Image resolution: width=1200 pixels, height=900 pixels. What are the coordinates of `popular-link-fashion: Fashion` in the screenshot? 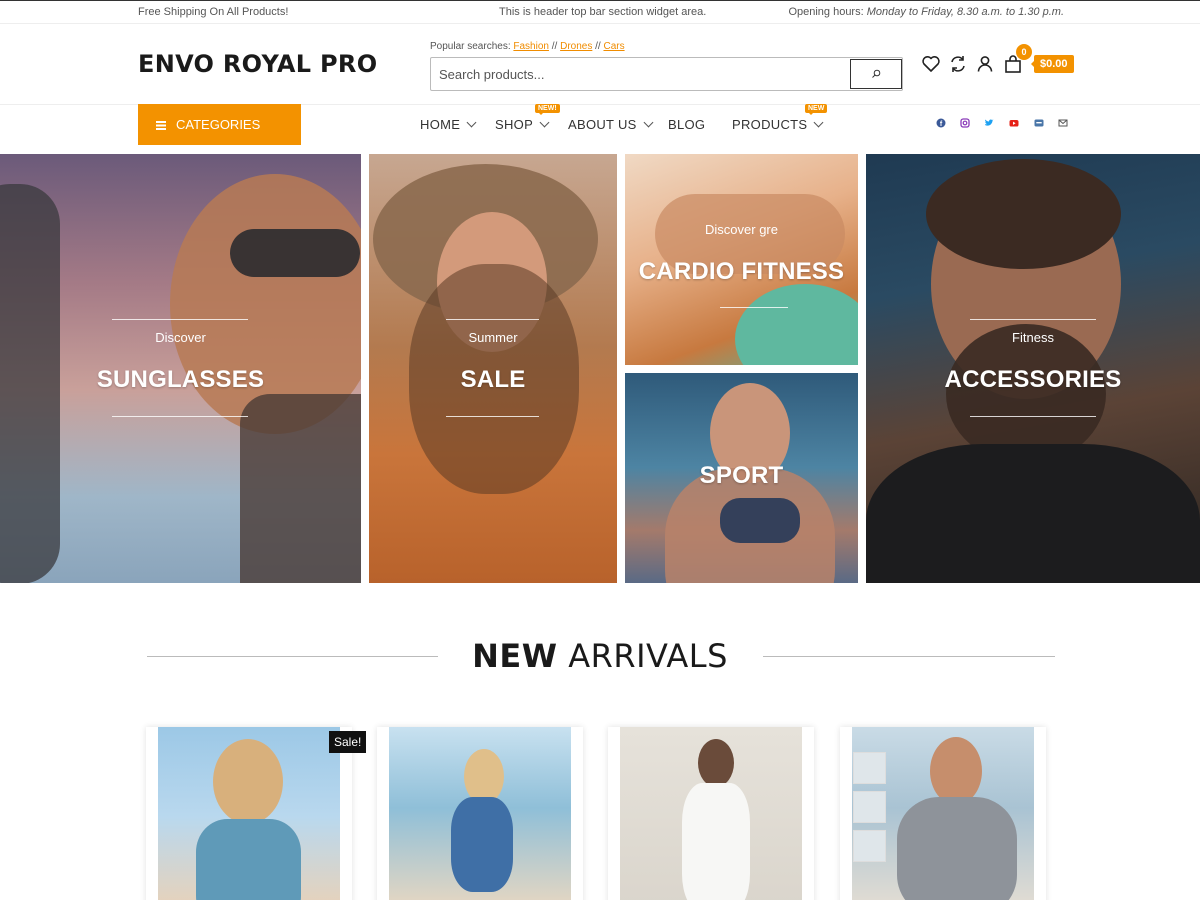 It's located at (531, 46).